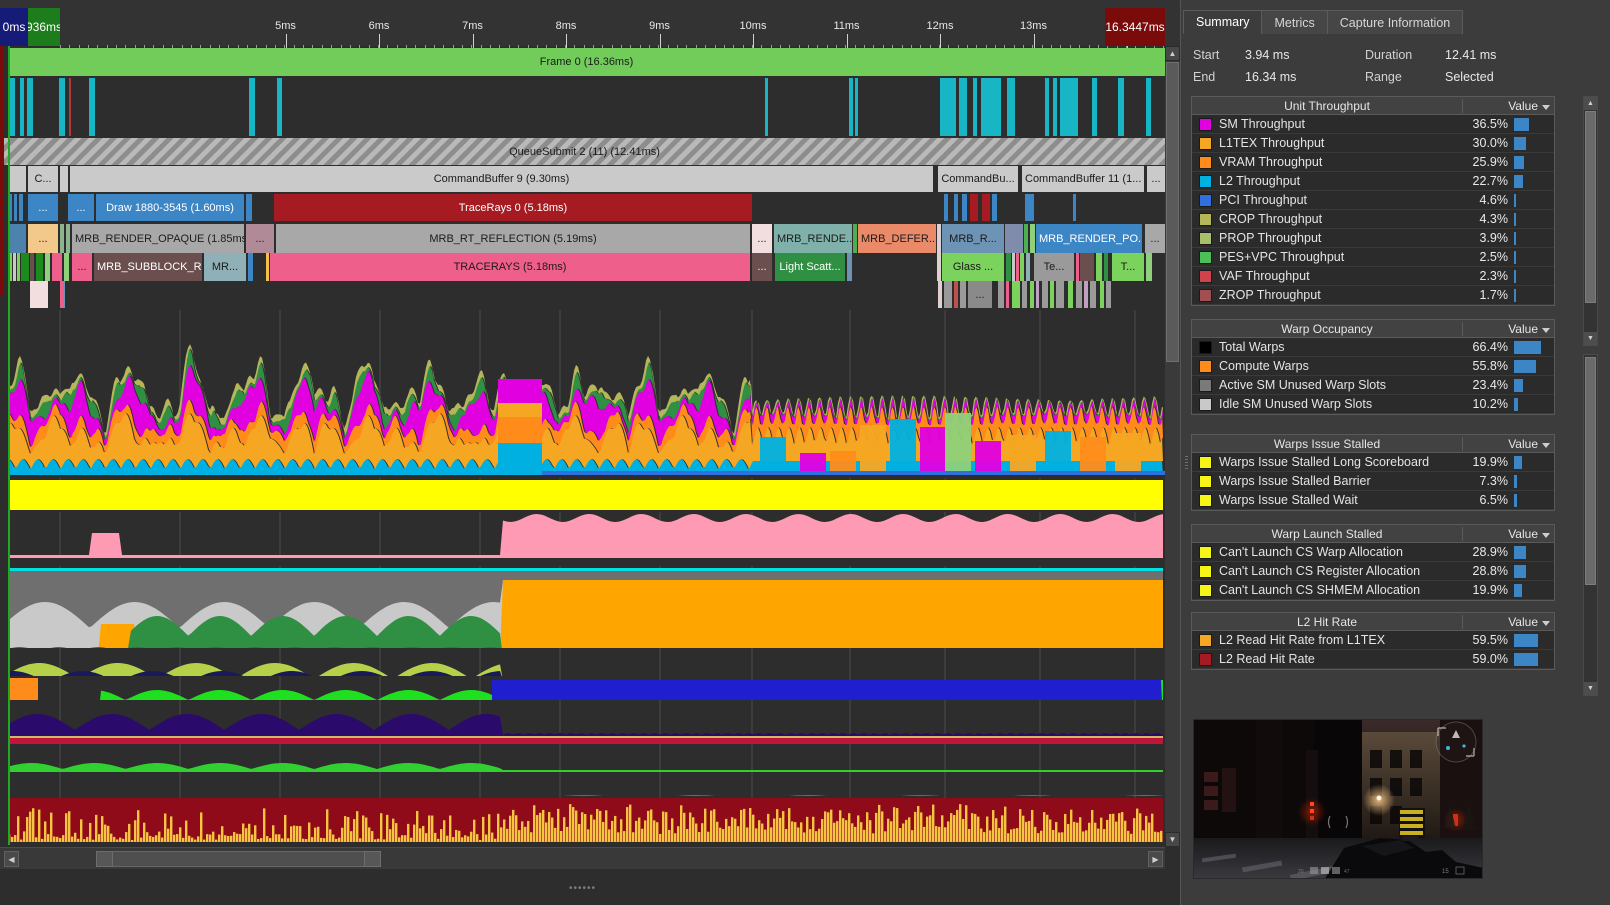 This screenshot has width=1610, height=905. What do you see at coordinates (1373, 481) in the screenshot?
I see `metric-row: Warps Issue Stalled Barrier 7.3%` at bounding box center [1373, 481].